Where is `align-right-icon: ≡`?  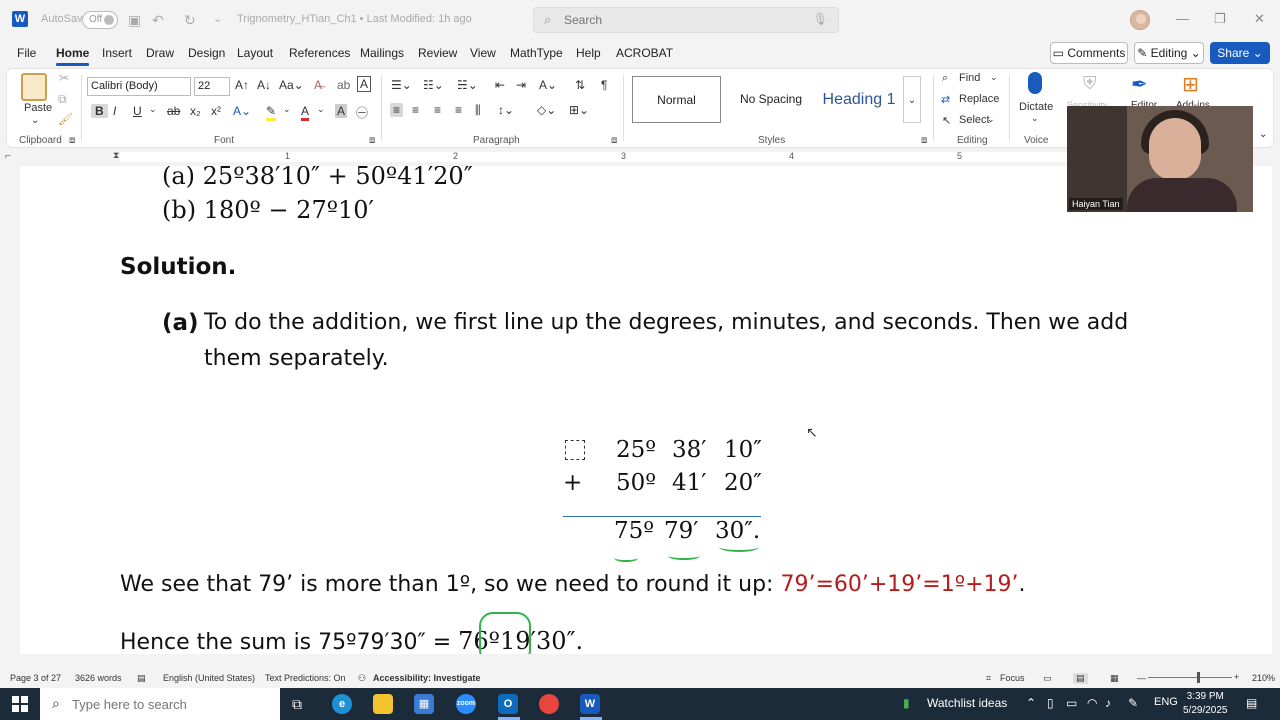 align-right-icon: ≡ is located at coordinates (437, 110).